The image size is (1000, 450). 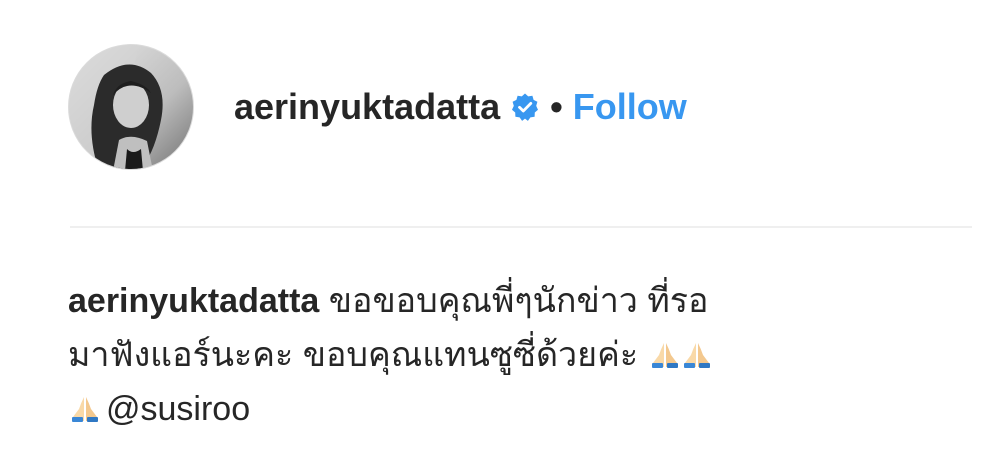 What do you see at coordinates (521, 227) in the screenshot?
I see `divider` at bounding box center [521, 227].